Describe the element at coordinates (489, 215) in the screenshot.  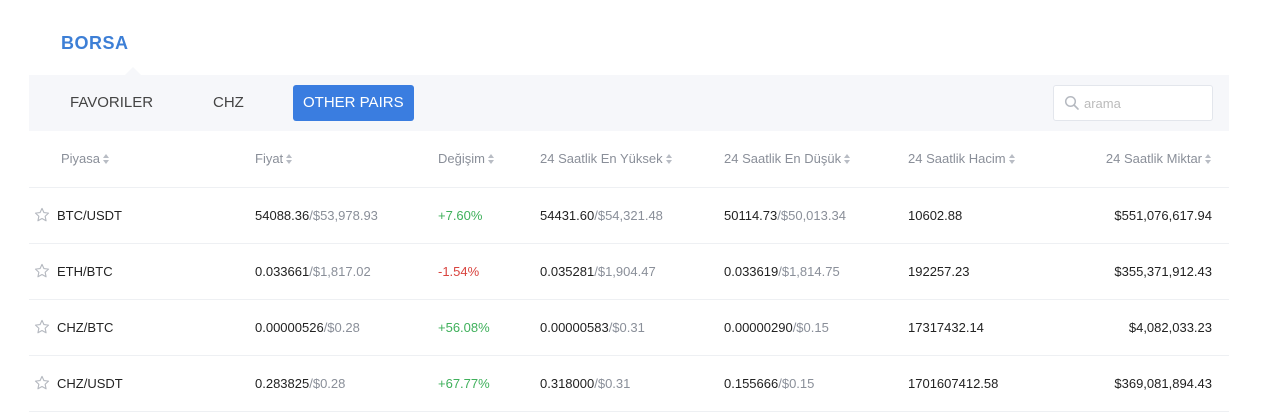
I see `change-cell: +7.60%` at that location.